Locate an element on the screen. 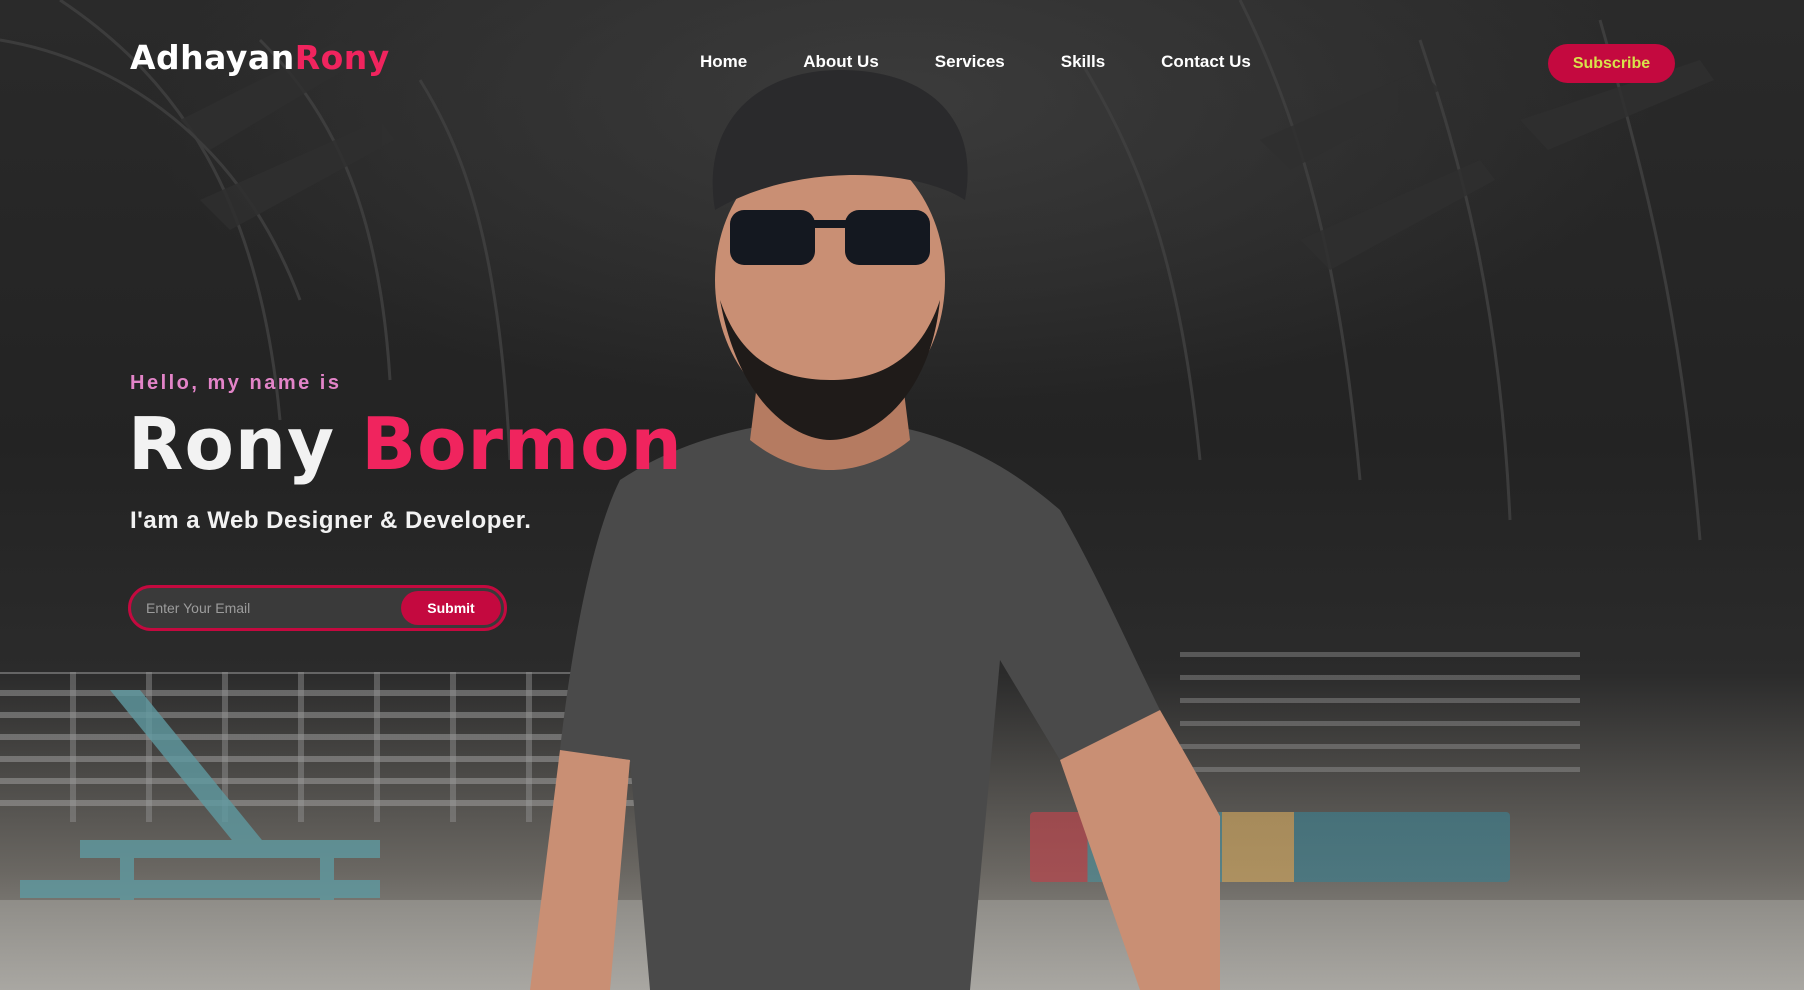 This screenshot has width=1804, height=990. nav-link-about-us: About Us is located at coordinates (841, 62).